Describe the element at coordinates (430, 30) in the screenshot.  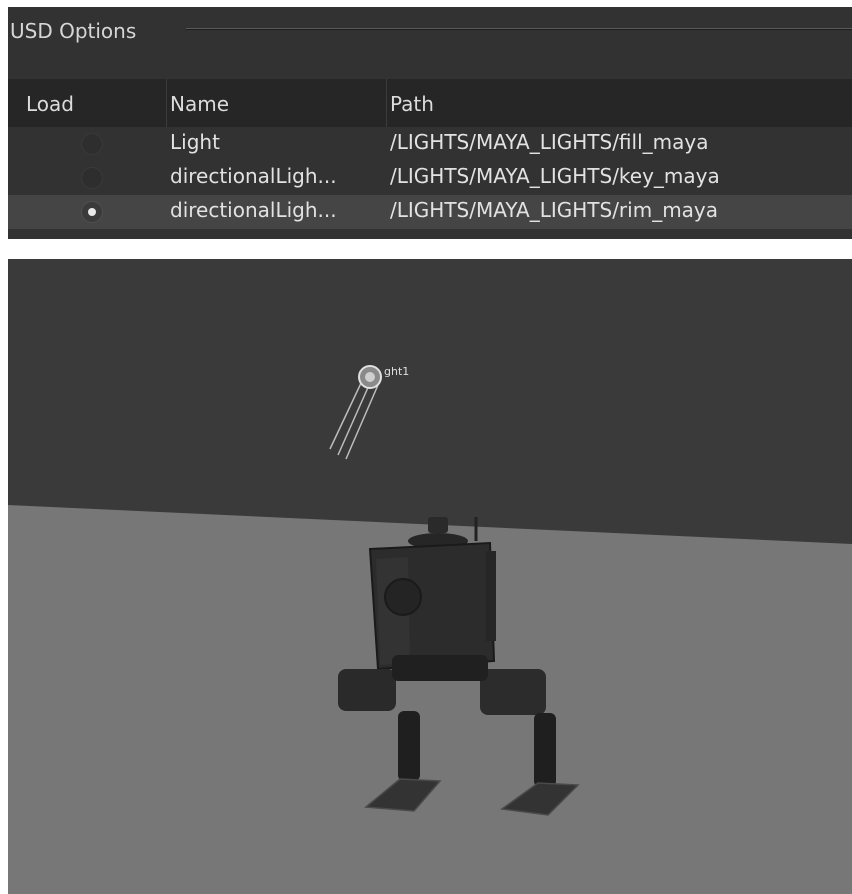
I see `usd-options-header: USD Options` at that location.